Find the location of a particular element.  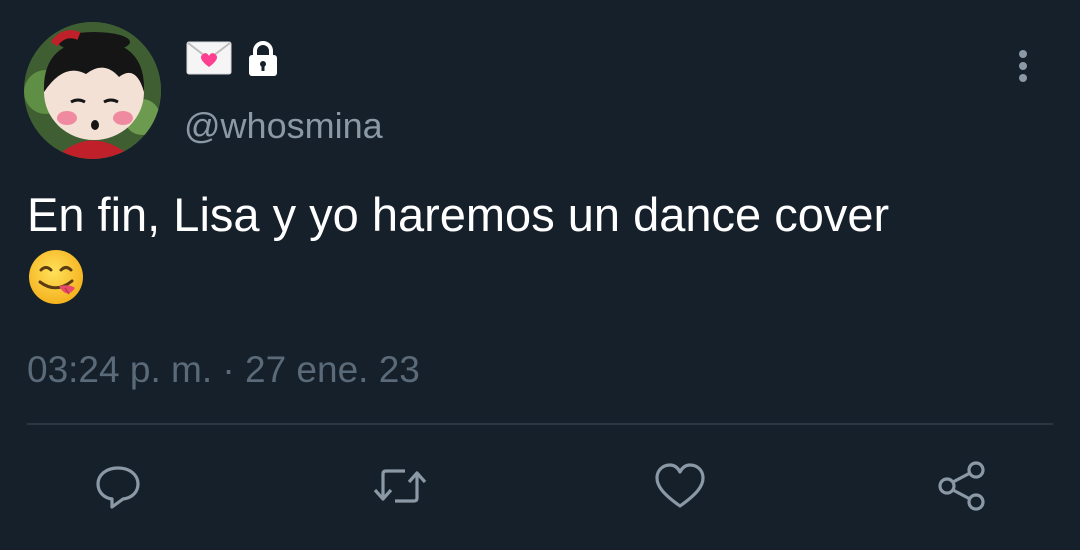

lock-icon is located at coordinates (263, 60).